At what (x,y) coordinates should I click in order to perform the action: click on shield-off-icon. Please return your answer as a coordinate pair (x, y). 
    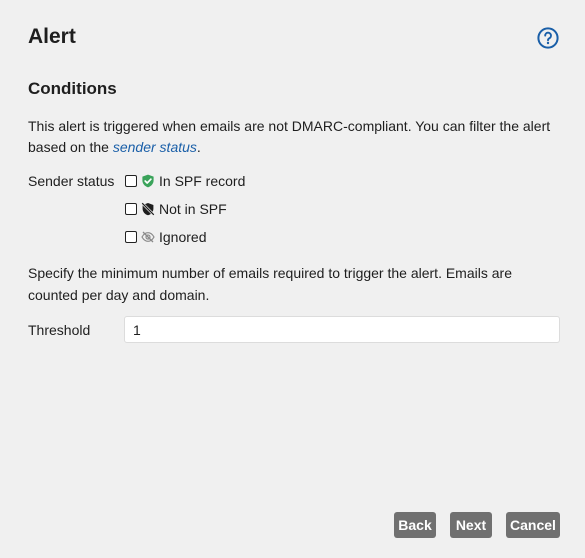
    Looking at the image, I should click on (148, 209).